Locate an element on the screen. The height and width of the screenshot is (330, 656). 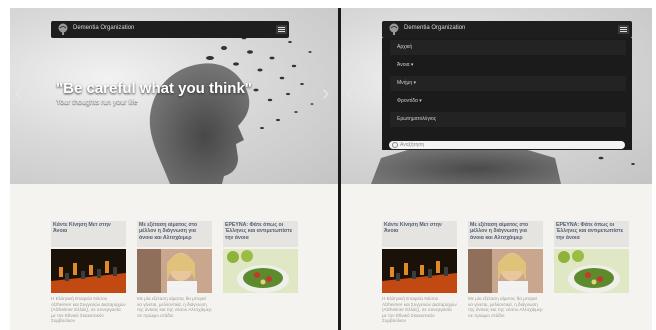
search-bar: Αναζήτηση is located at coordinates (507, 145).